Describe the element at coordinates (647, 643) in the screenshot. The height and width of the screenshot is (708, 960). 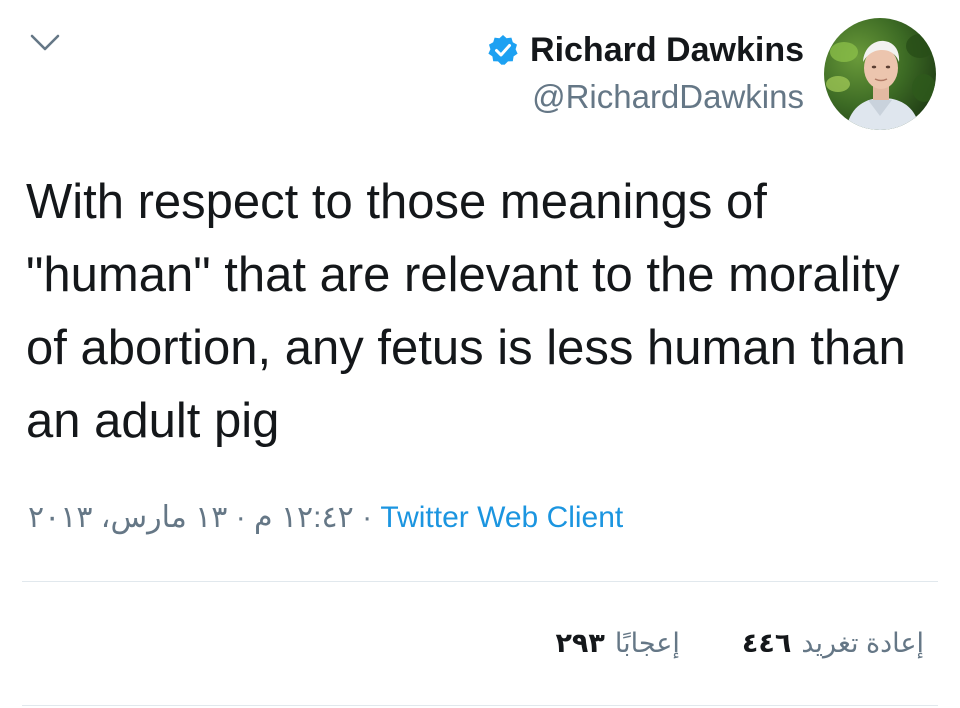
I see `like-label: إعجابًا` at that location.